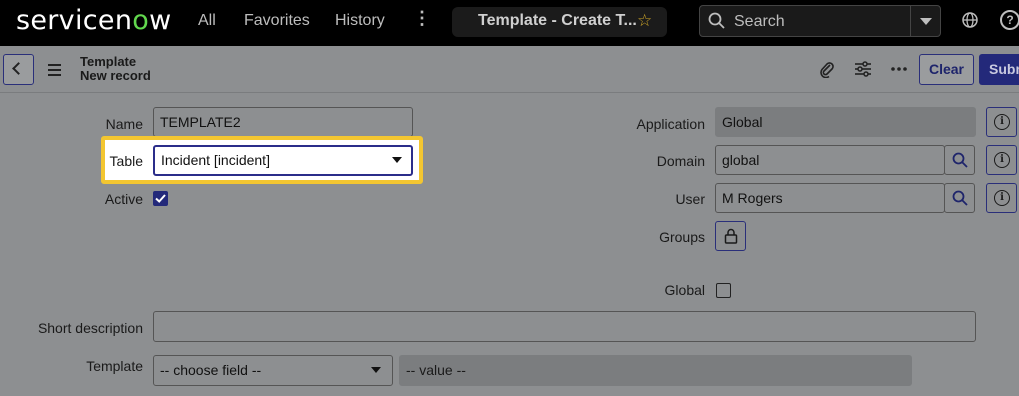 This screenshot has height=396, width=1019. What do you see at coordinates (123, 199) in the screenshot?
I see `active-label: Active` at bounding box center [123, 199].